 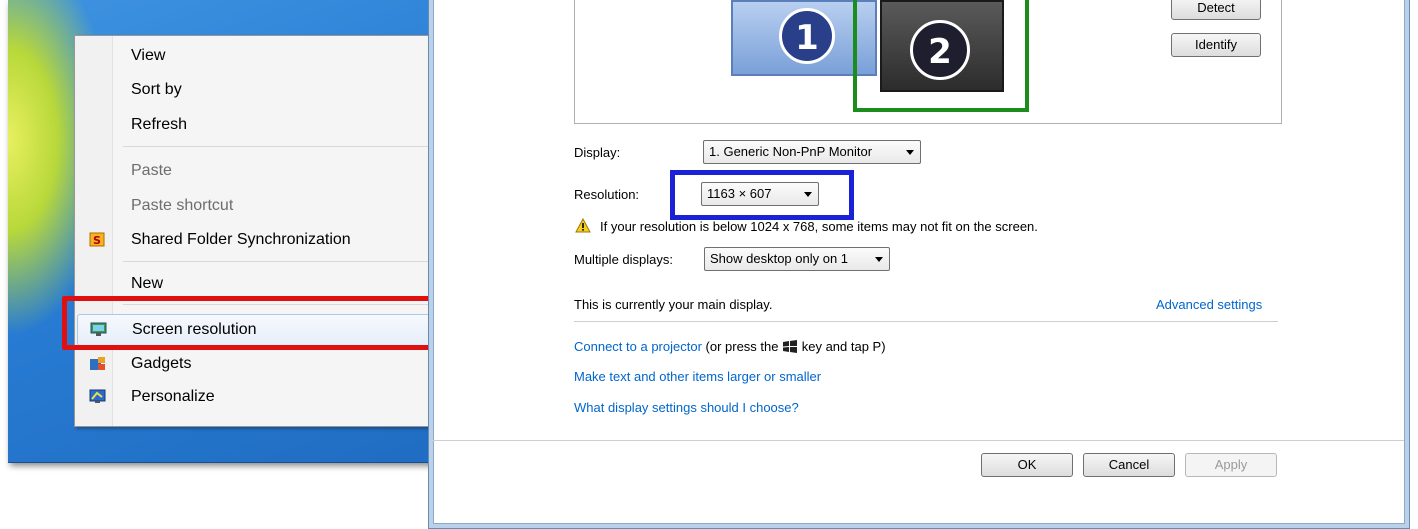 I want to click on menu-item-label: Refresh, so click(x=159, y=124).